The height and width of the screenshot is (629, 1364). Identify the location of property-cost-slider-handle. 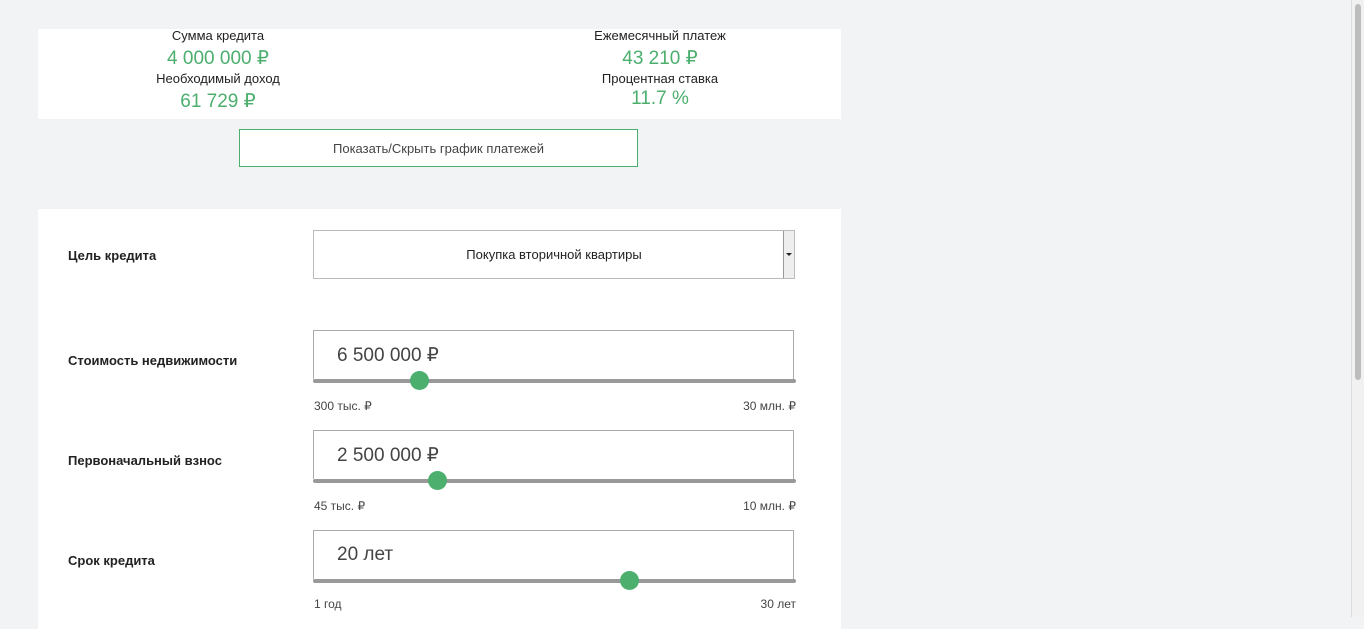
(419, 380).